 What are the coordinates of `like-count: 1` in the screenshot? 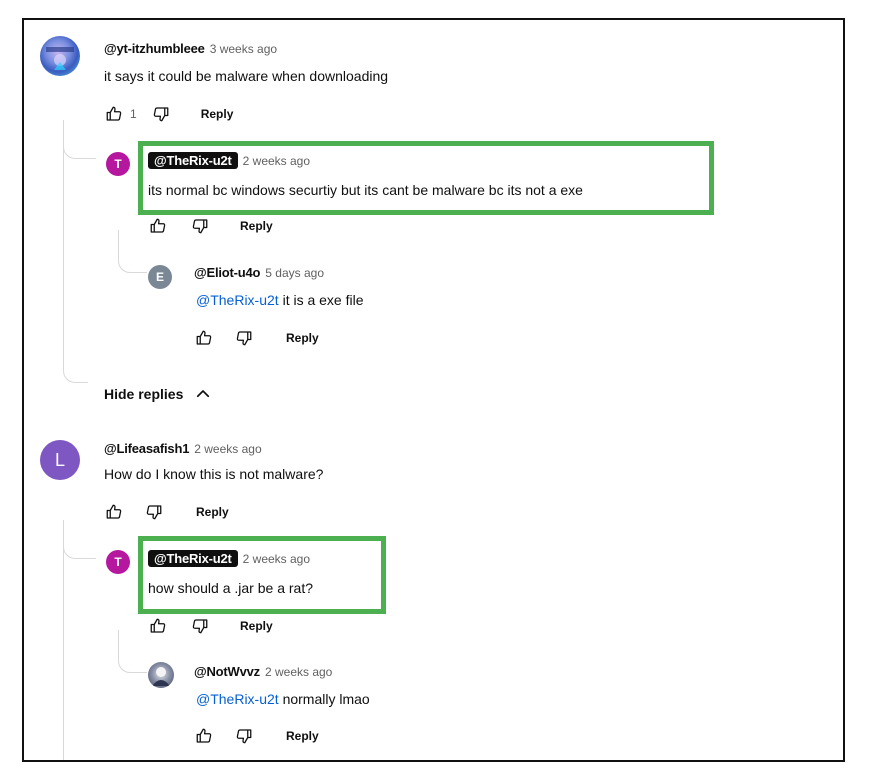 It's located at (133, 114).